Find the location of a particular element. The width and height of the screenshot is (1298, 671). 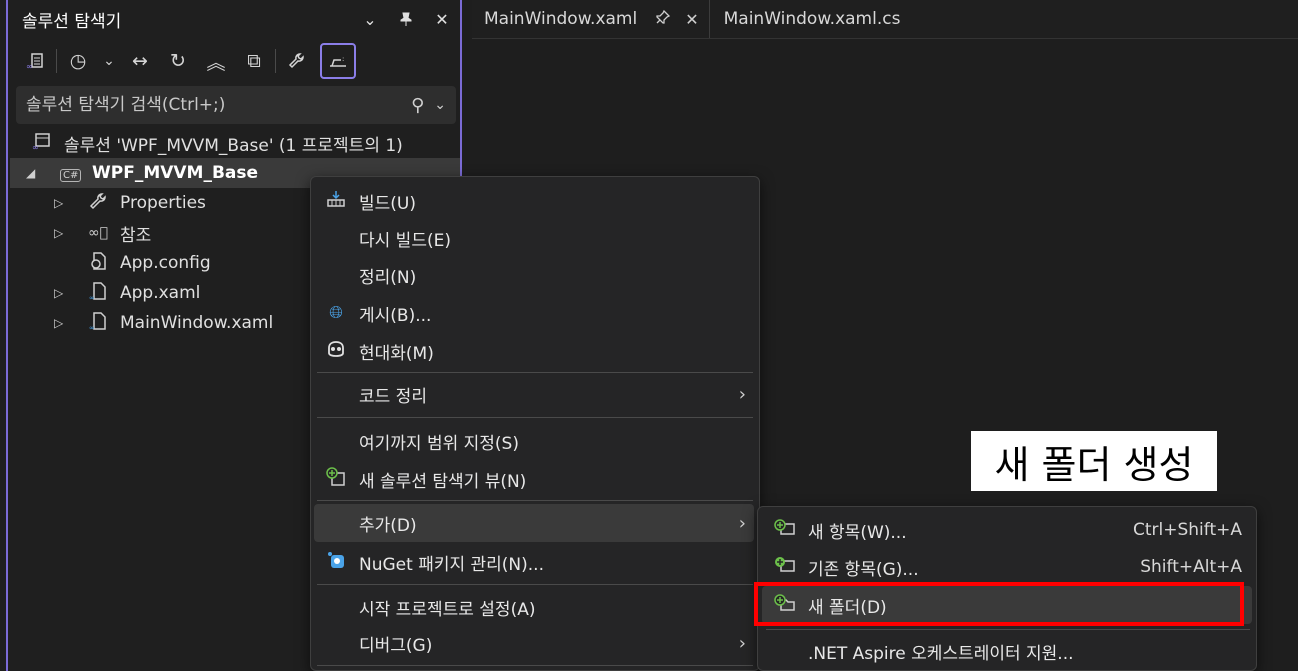

menu-item-label: 다시 빌드(E) is located at coordinates (405, 240).